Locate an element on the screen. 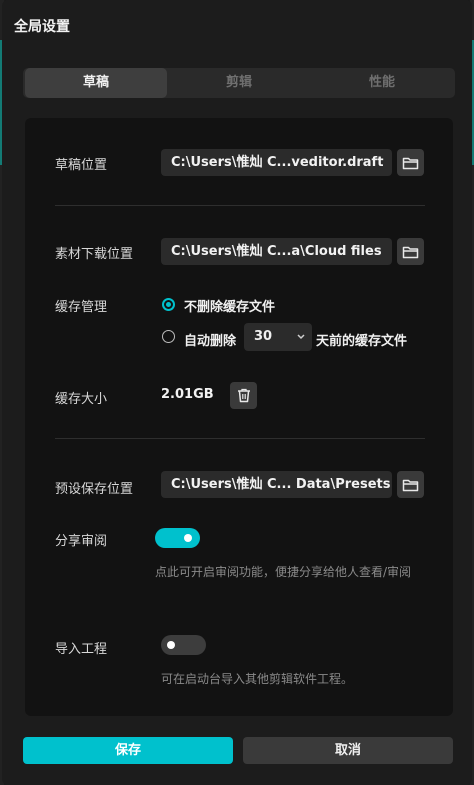  radio-keep-cache is located at coordinates (168, 304).